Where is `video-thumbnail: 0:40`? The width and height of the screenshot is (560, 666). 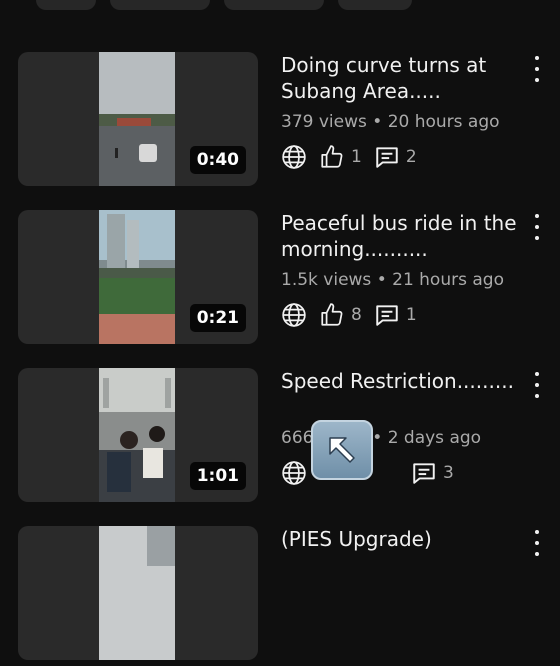
video-thumbnail: 0:40 is located at coordinates (138, 119).